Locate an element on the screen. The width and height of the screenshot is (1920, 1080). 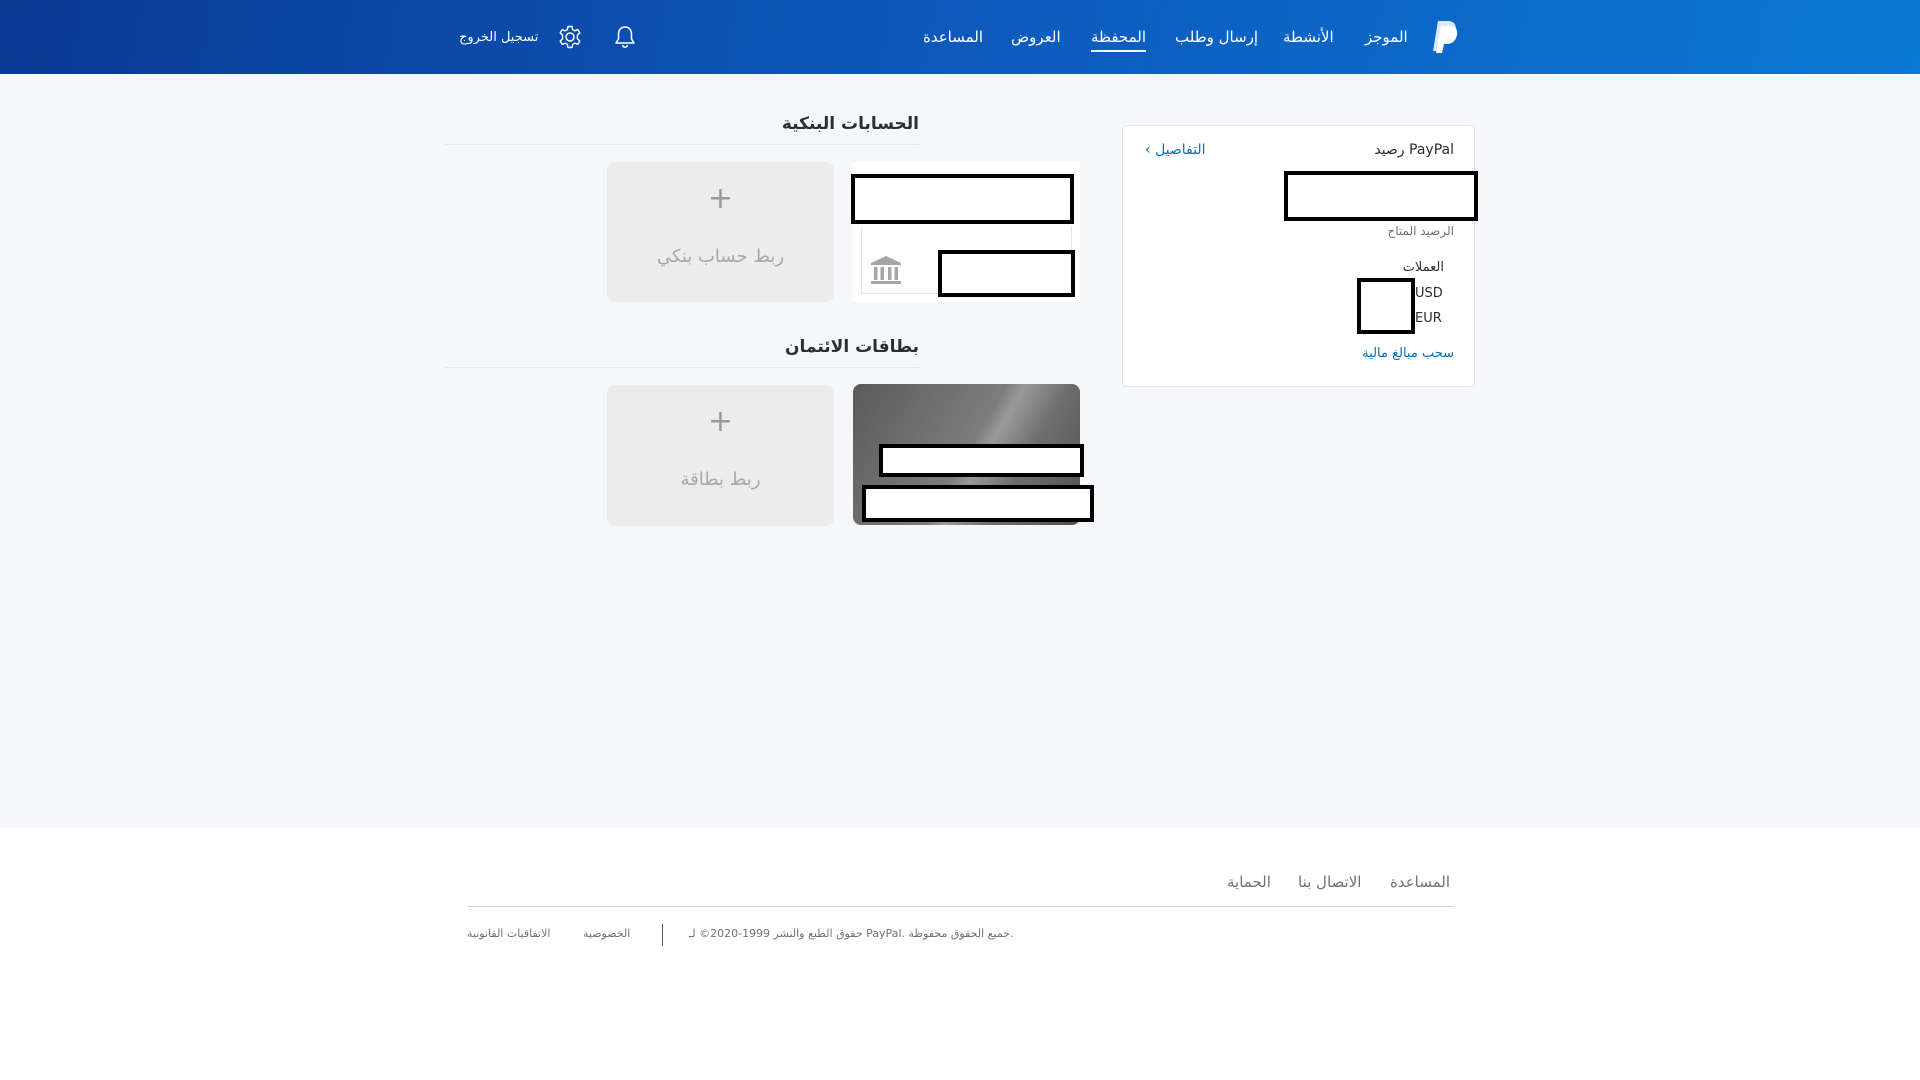
details-label: التفاصيل is located at coordinates (1180, 150).